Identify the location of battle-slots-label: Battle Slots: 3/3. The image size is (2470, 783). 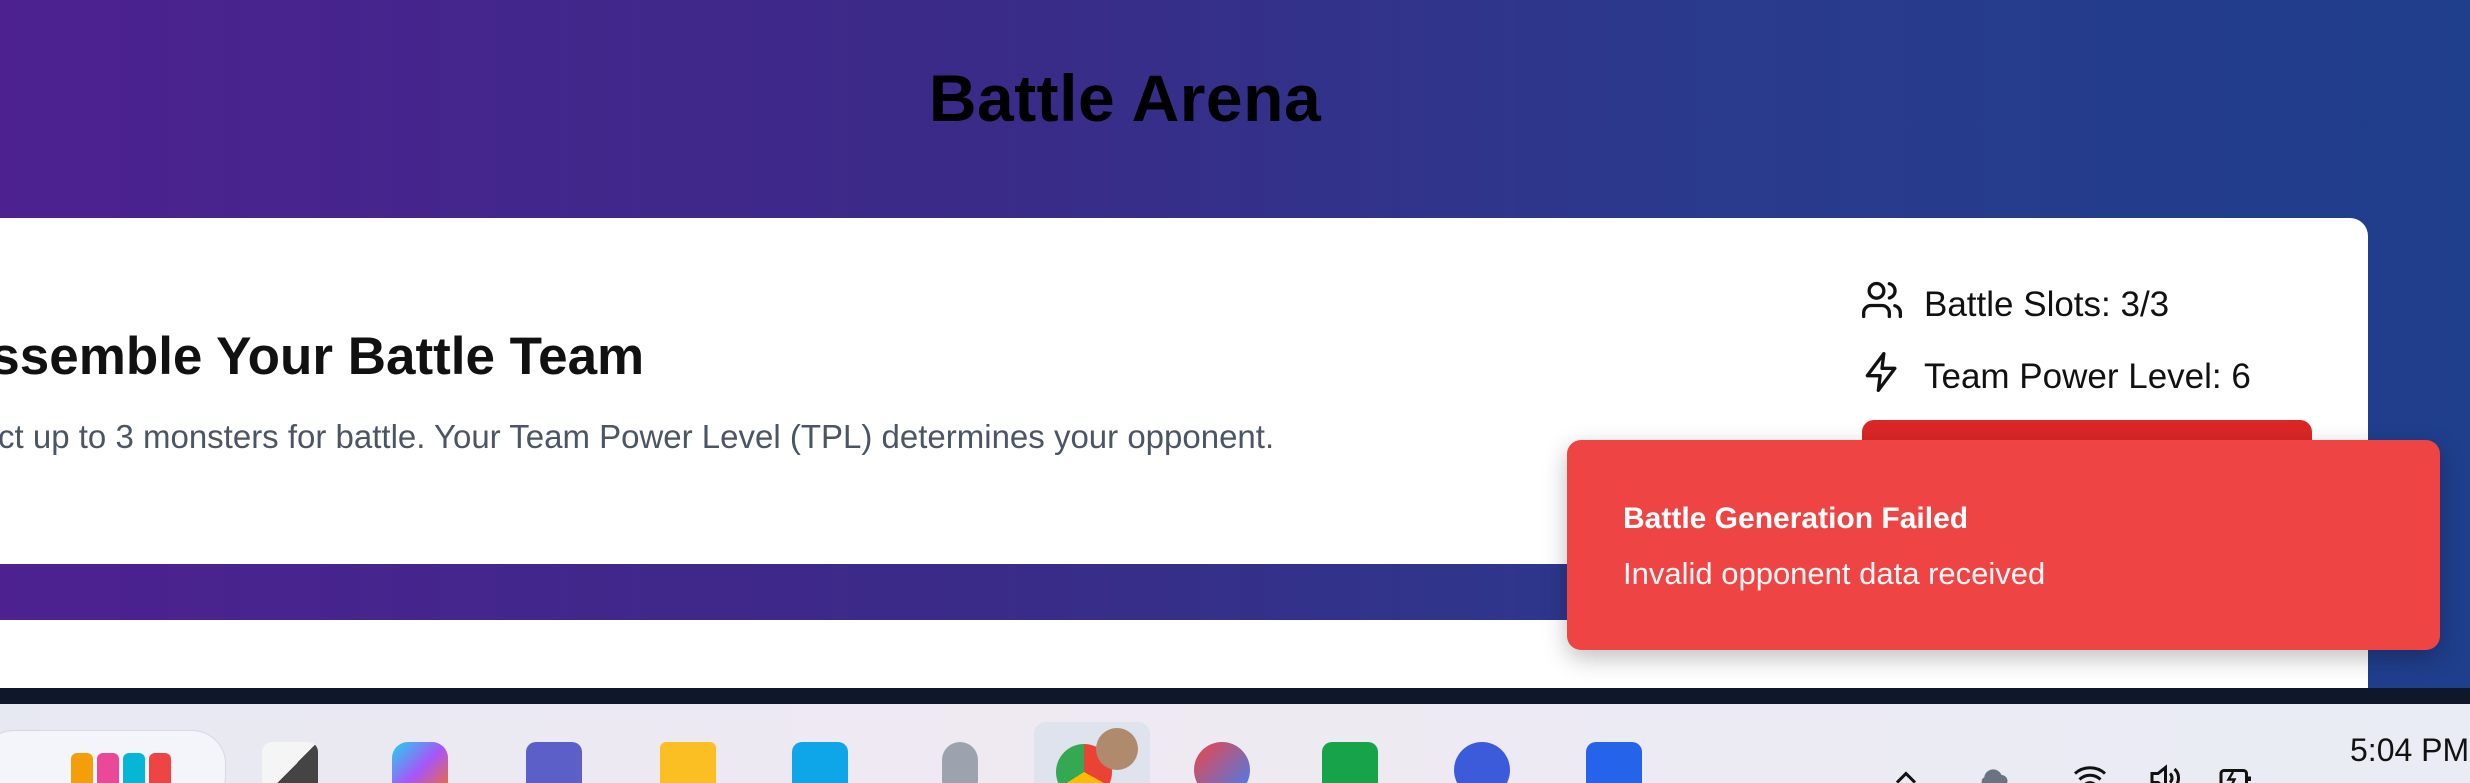
(2047, 304).